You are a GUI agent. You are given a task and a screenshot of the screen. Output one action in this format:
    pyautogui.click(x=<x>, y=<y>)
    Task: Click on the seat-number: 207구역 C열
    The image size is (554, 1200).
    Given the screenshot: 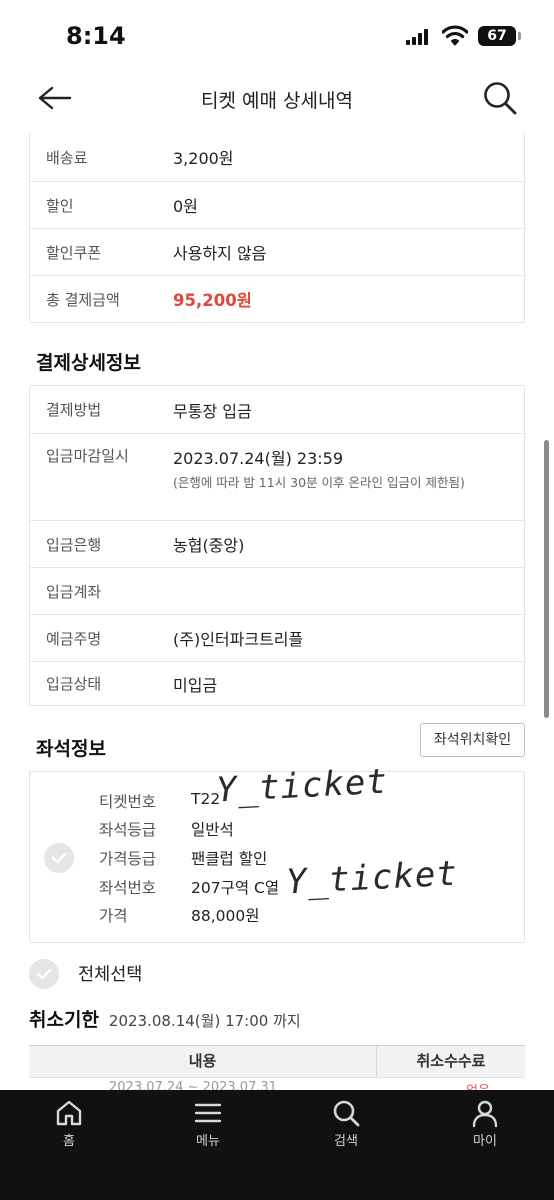 What is the action you would take?
    pyautogui.click(x=235, y=888)
    